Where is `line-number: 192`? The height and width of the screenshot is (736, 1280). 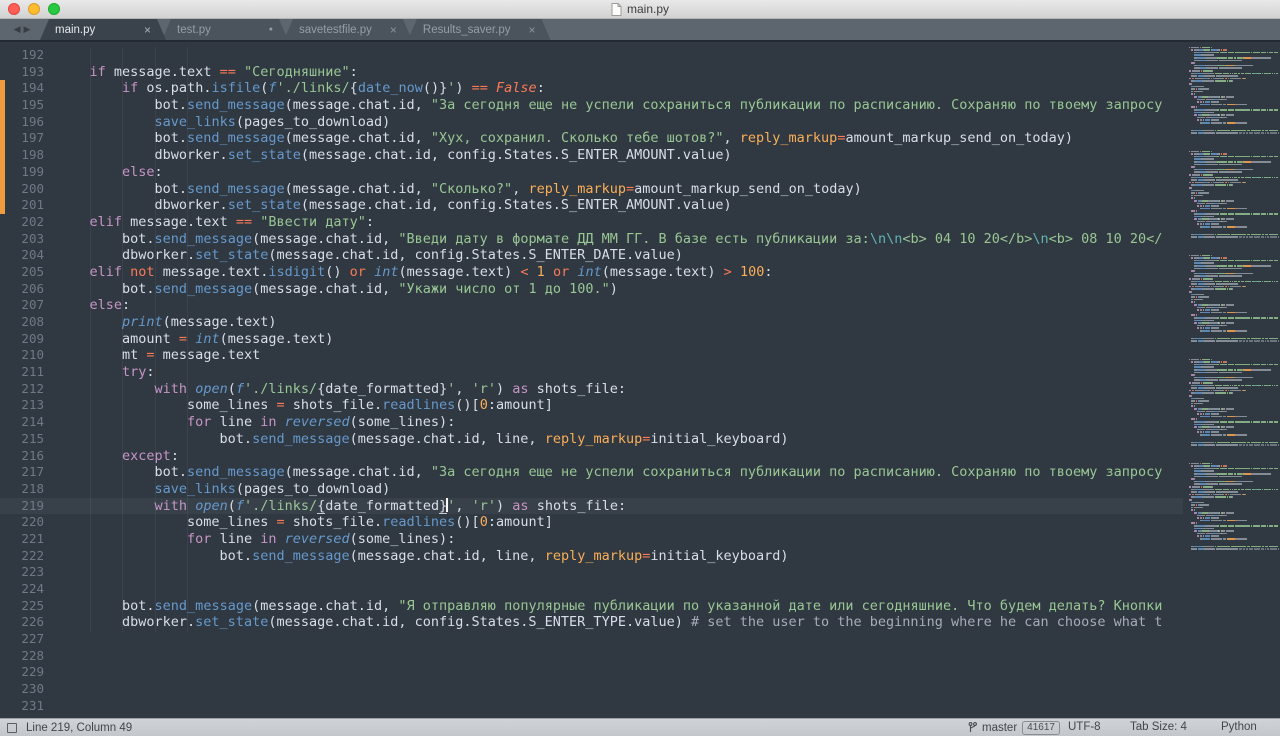 line-number: 192 is located at coordinates (32, 54).